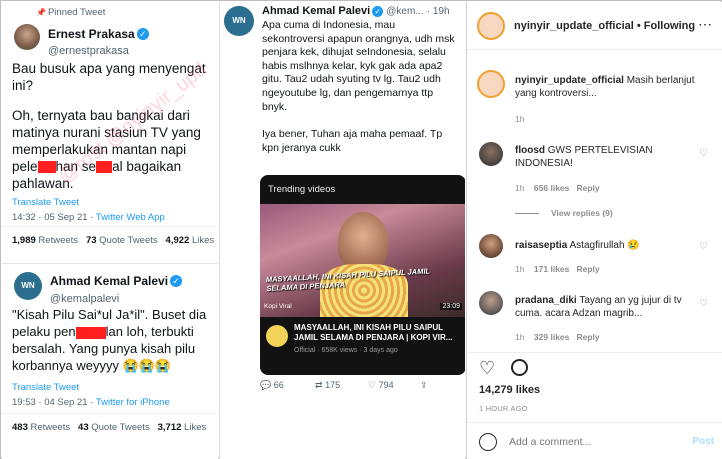 This screenshot has height=459, width=722. What do you see at coordinates (122, 240) in the screenshot?
I see `quotes-count: 73 Quote Tweets` at bounding box center [122, 240].